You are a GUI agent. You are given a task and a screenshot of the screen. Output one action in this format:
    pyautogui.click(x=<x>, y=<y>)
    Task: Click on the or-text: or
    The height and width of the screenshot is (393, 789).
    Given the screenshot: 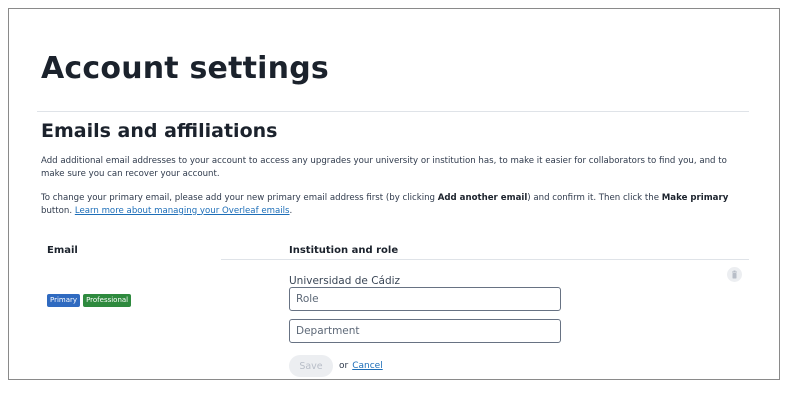 What is the action you would take?
    pyautogui.click(x=344, y=366)
    